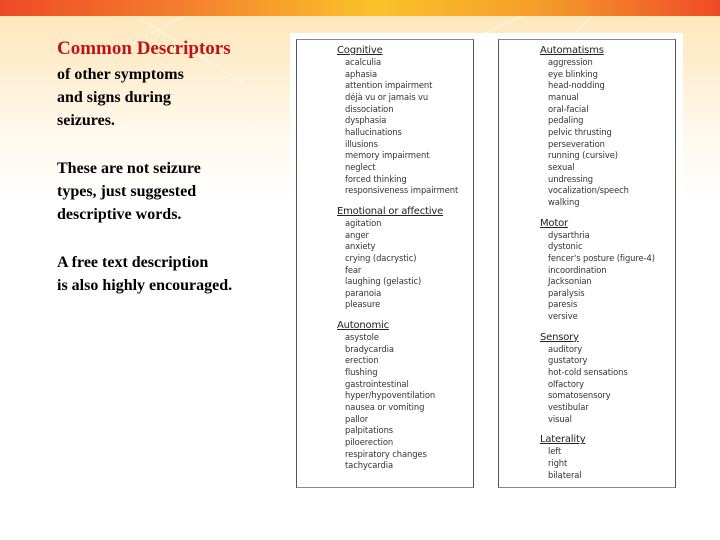  I want to click on descriptor-item: hyper/hypoventilation, so click(390, 395).